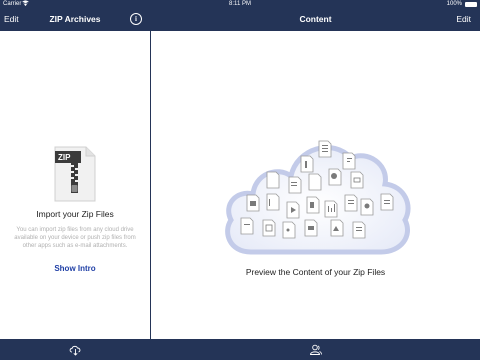  What do you see at coordinates (75, 268) in the screenshot?
I see `show-intro-link: Show Intro` at bounding box center [75, 268].